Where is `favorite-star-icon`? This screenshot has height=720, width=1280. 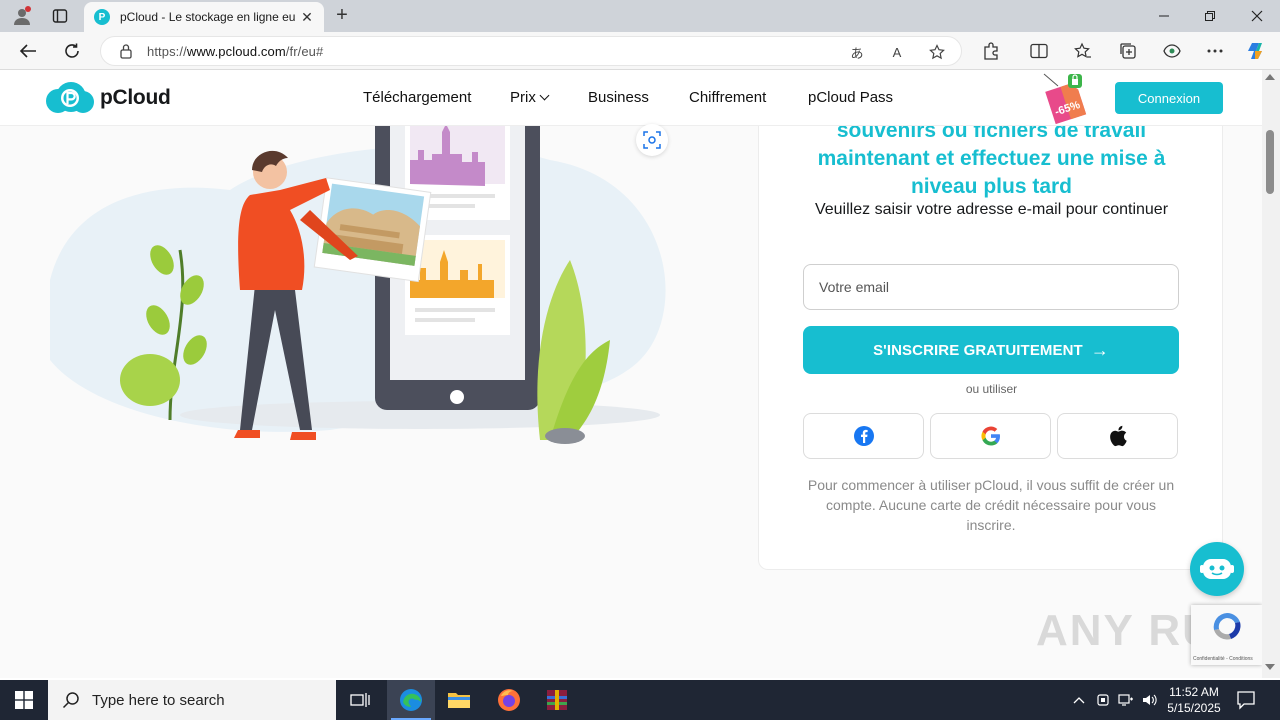
favorite-star-icon is located at coordinates (937, 52).